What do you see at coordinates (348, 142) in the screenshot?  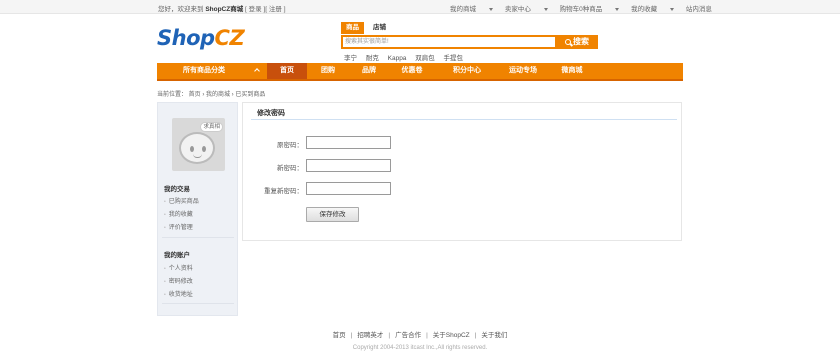 I see `old-password-field` at bounding box center [348, 142].